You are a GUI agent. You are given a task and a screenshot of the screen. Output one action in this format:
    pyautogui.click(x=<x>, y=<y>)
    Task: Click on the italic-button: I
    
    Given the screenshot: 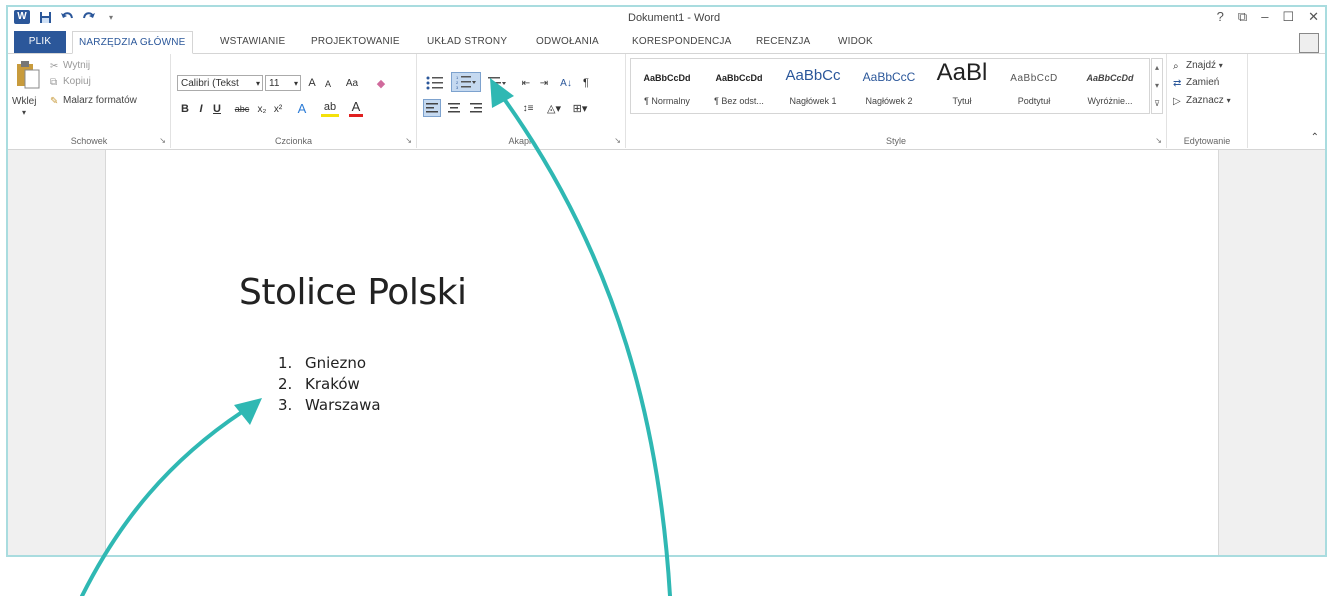 What is the action you would take?
    pyautogui.click(x=201, y=109)
    